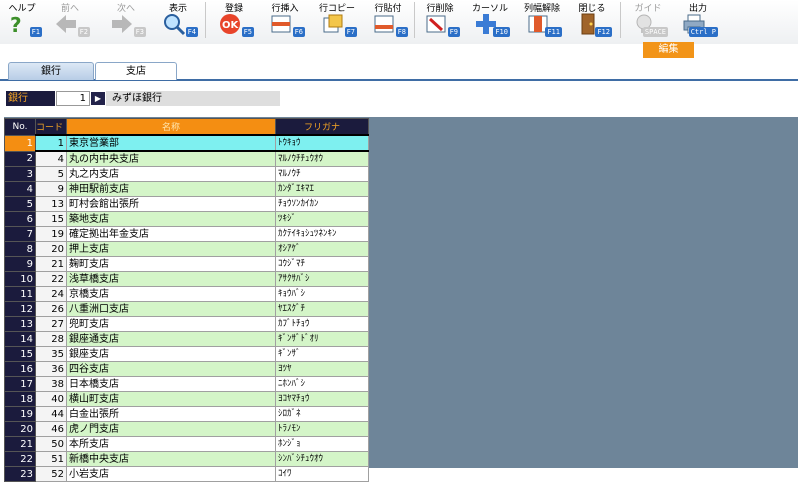  I want to click on output-button: 出力 Ctrl P, so click(698, 22).